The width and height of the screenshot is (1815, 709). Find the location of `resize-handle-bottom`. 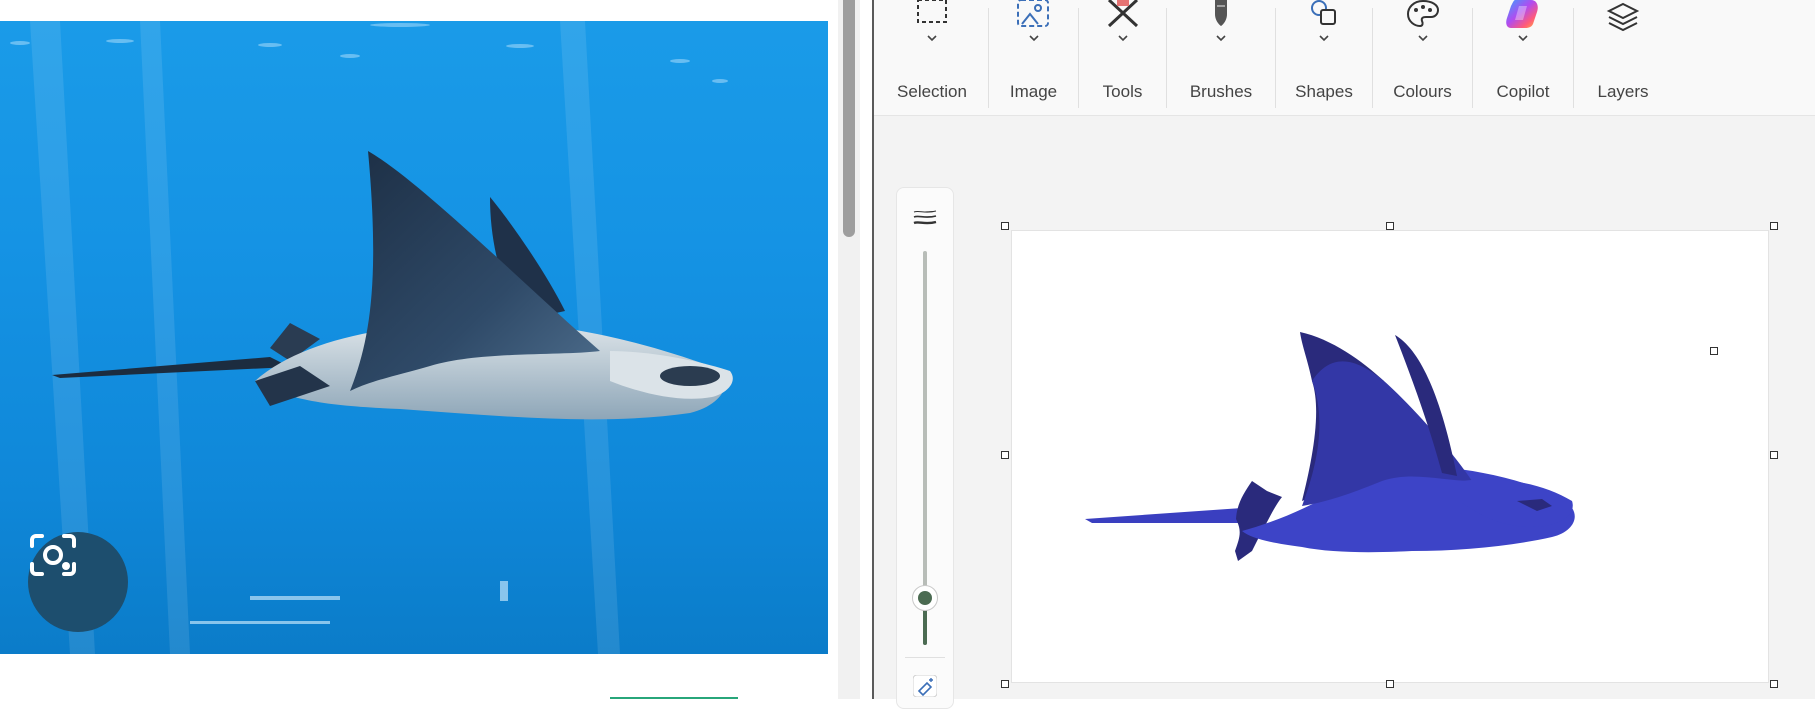

resize-handle-bottom is located at coordinates (1390, 684).